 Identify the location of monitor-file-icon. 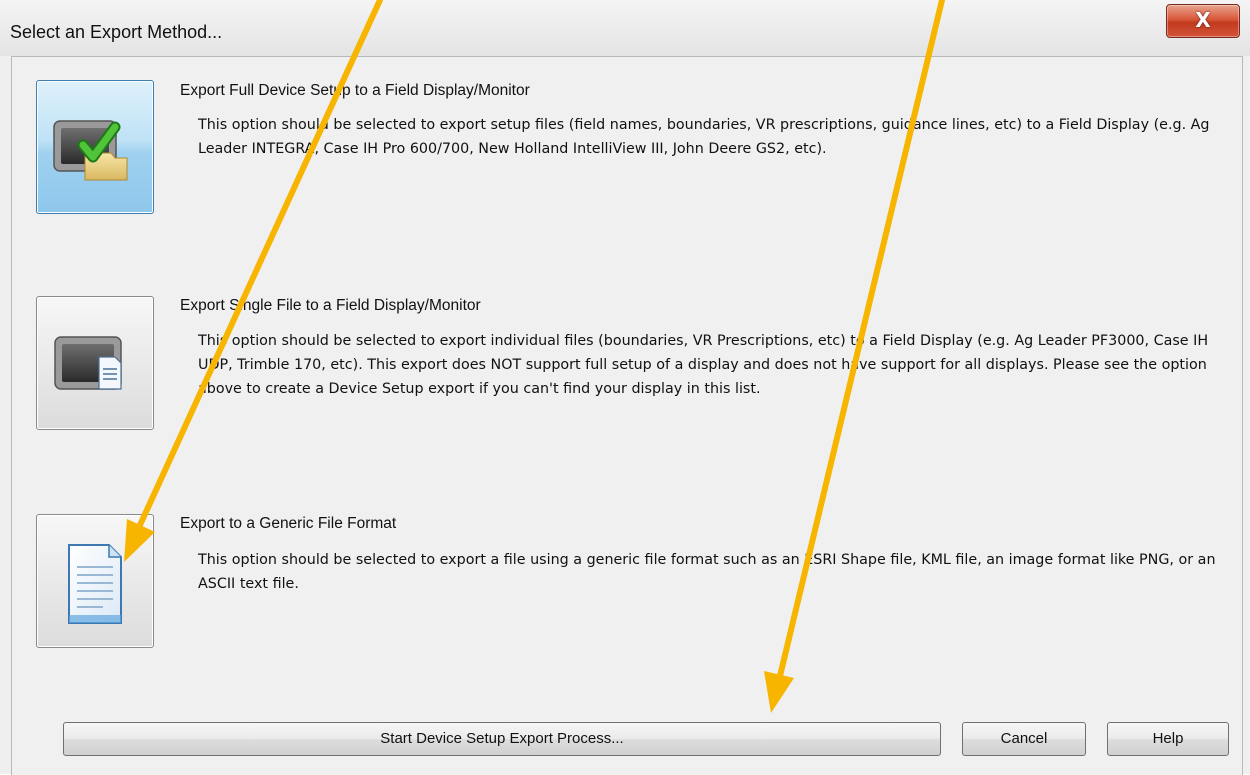
(88, 363).